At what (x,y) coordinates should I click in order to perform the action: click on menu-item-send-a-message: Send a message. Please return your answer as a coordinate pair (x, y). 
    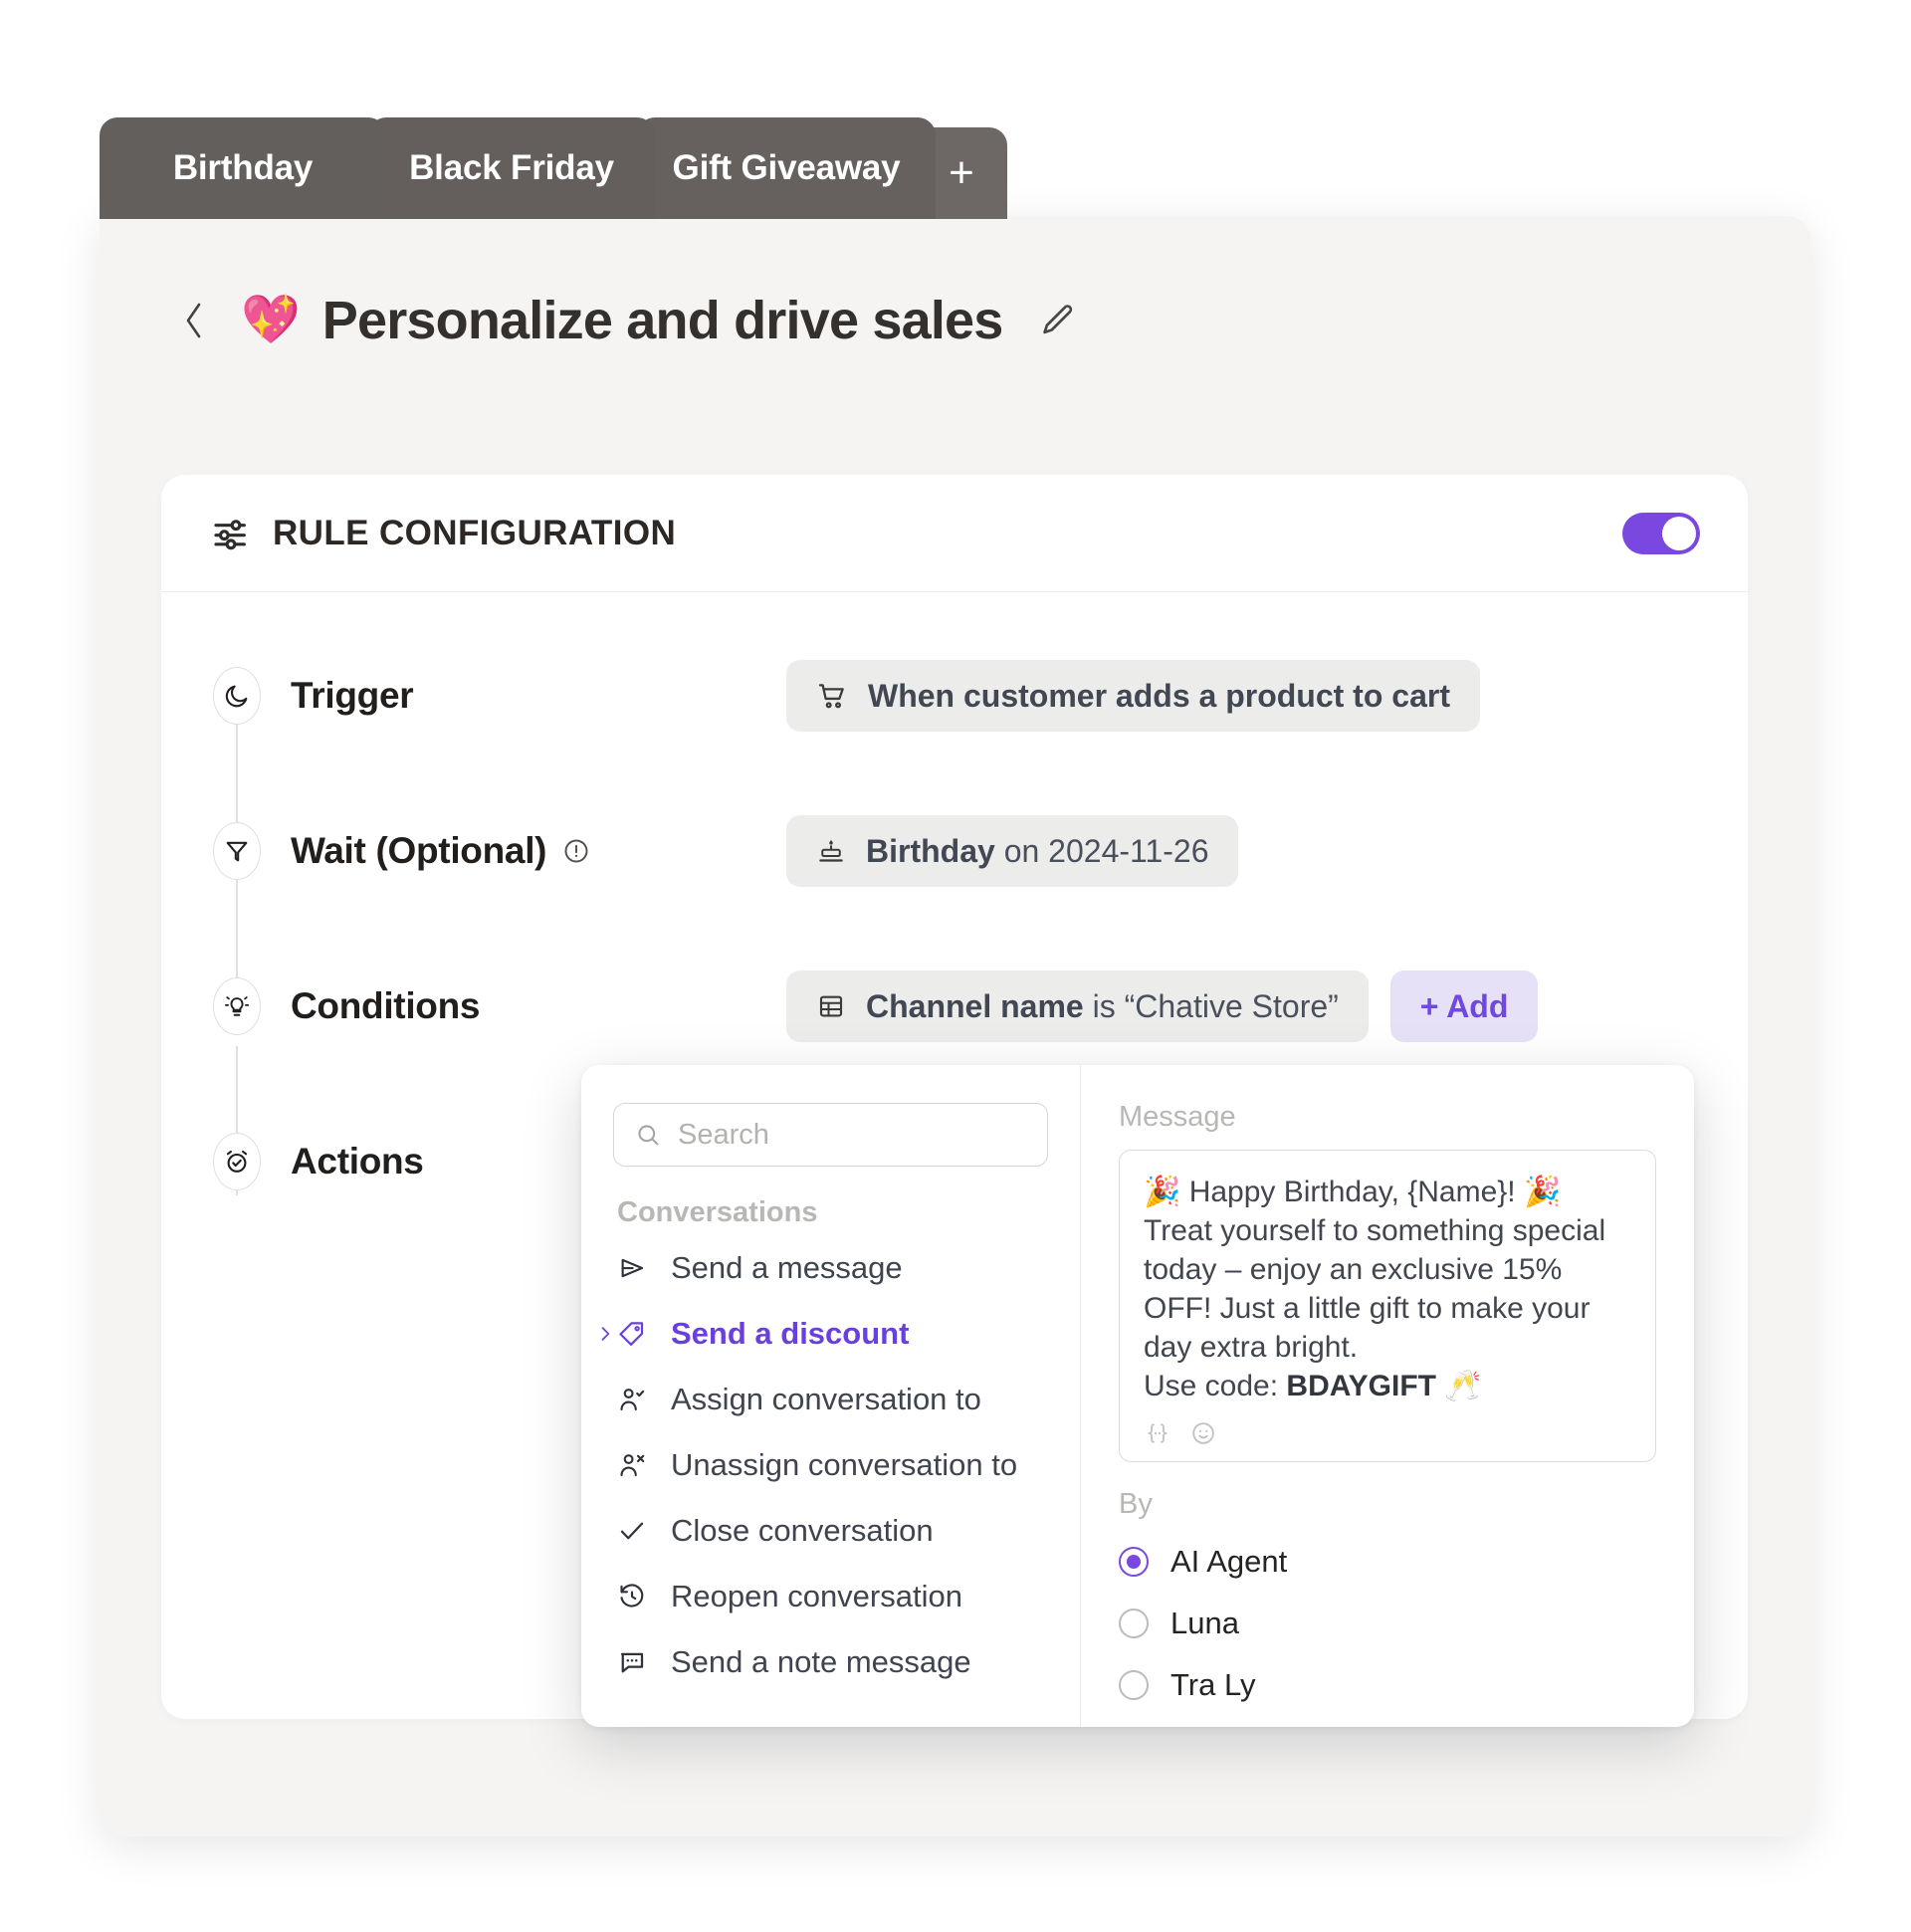
    Looking at the image, I should click on (830, 1268).